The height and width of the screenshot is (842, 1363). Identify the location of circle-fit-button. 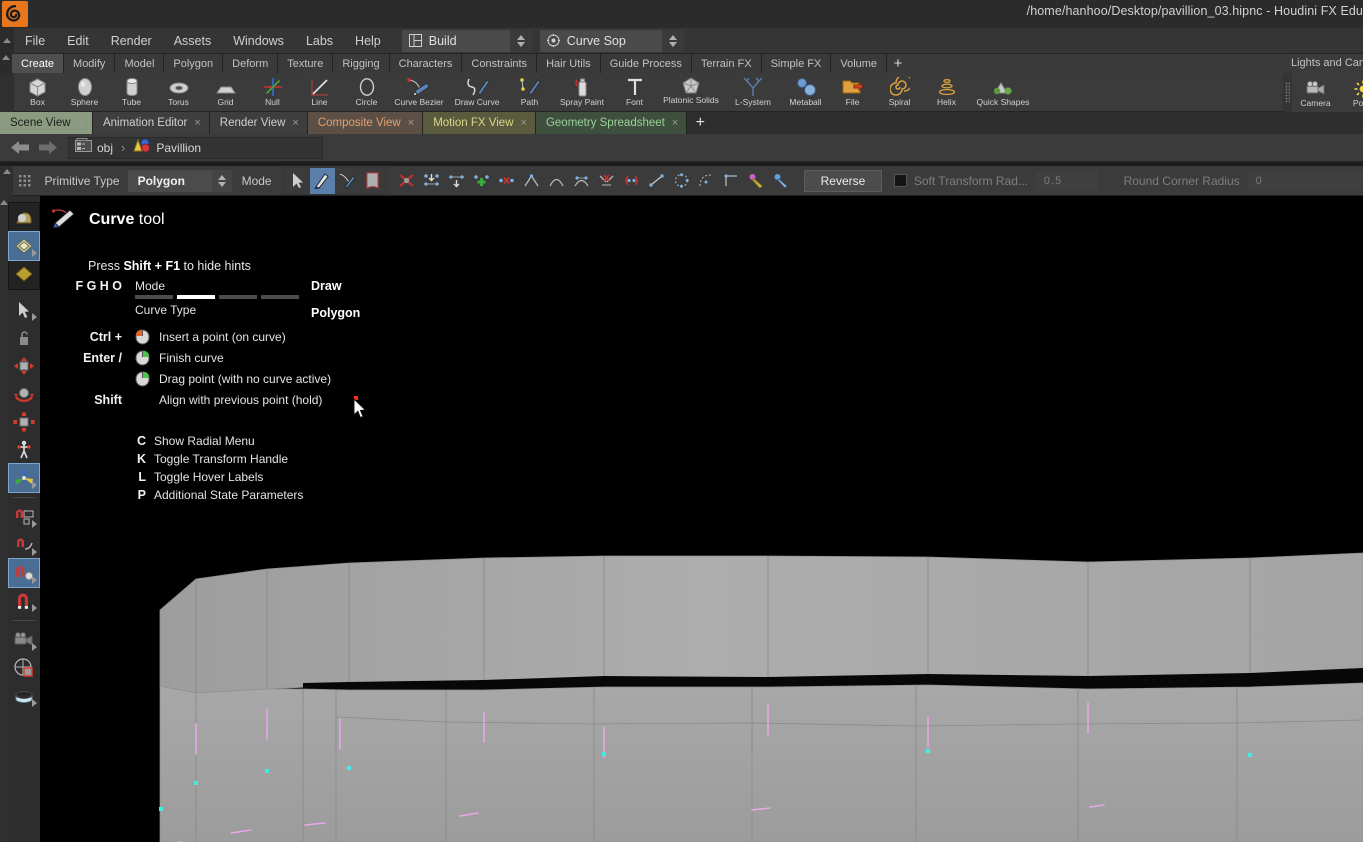
(681, 180).